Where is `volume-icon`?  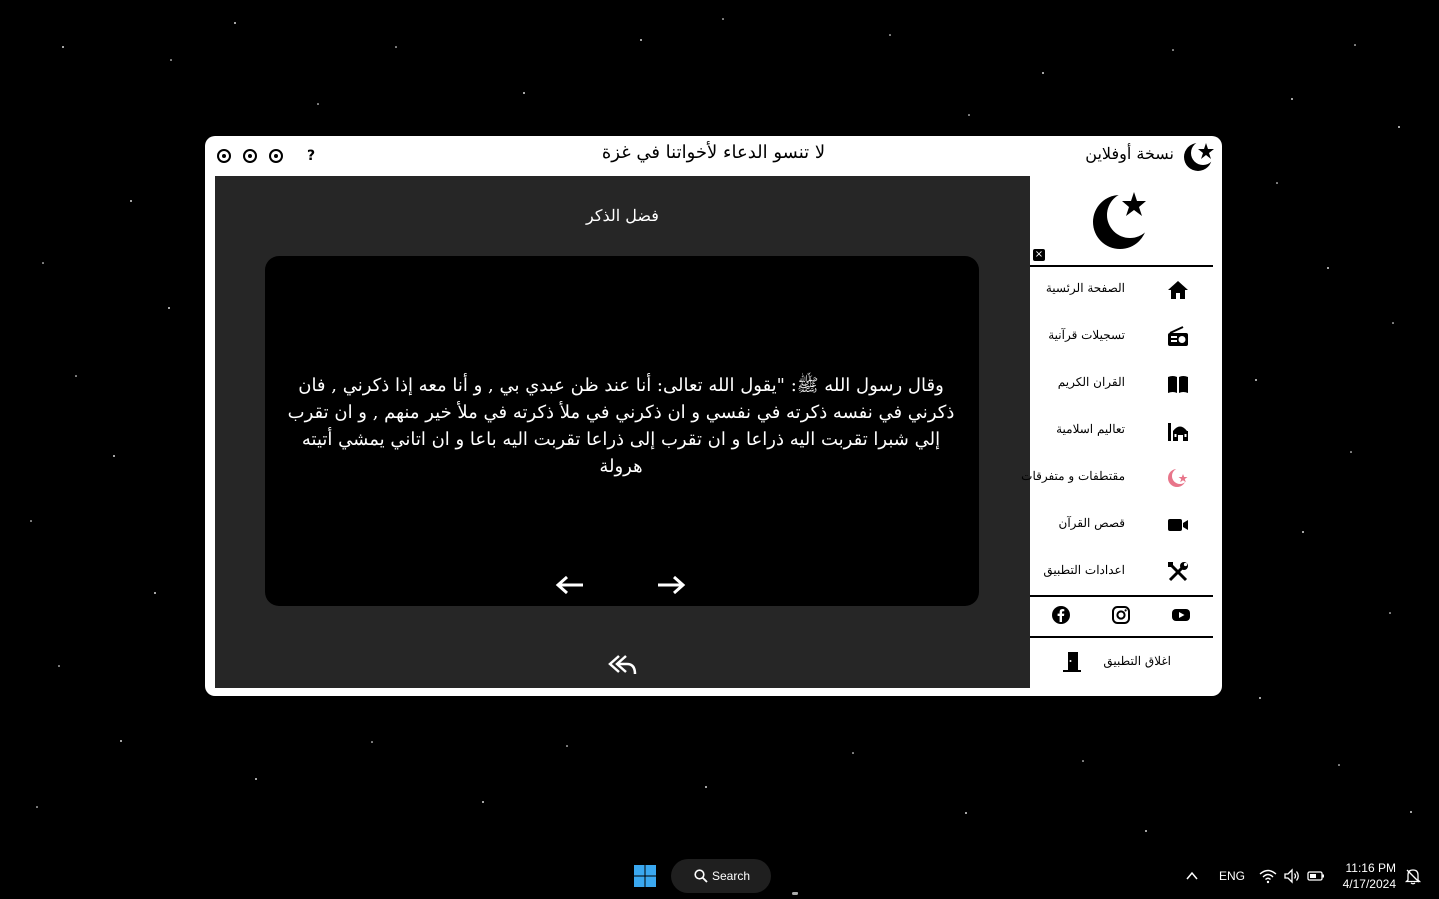
volume-icon is located at coordinates (1292, 876).